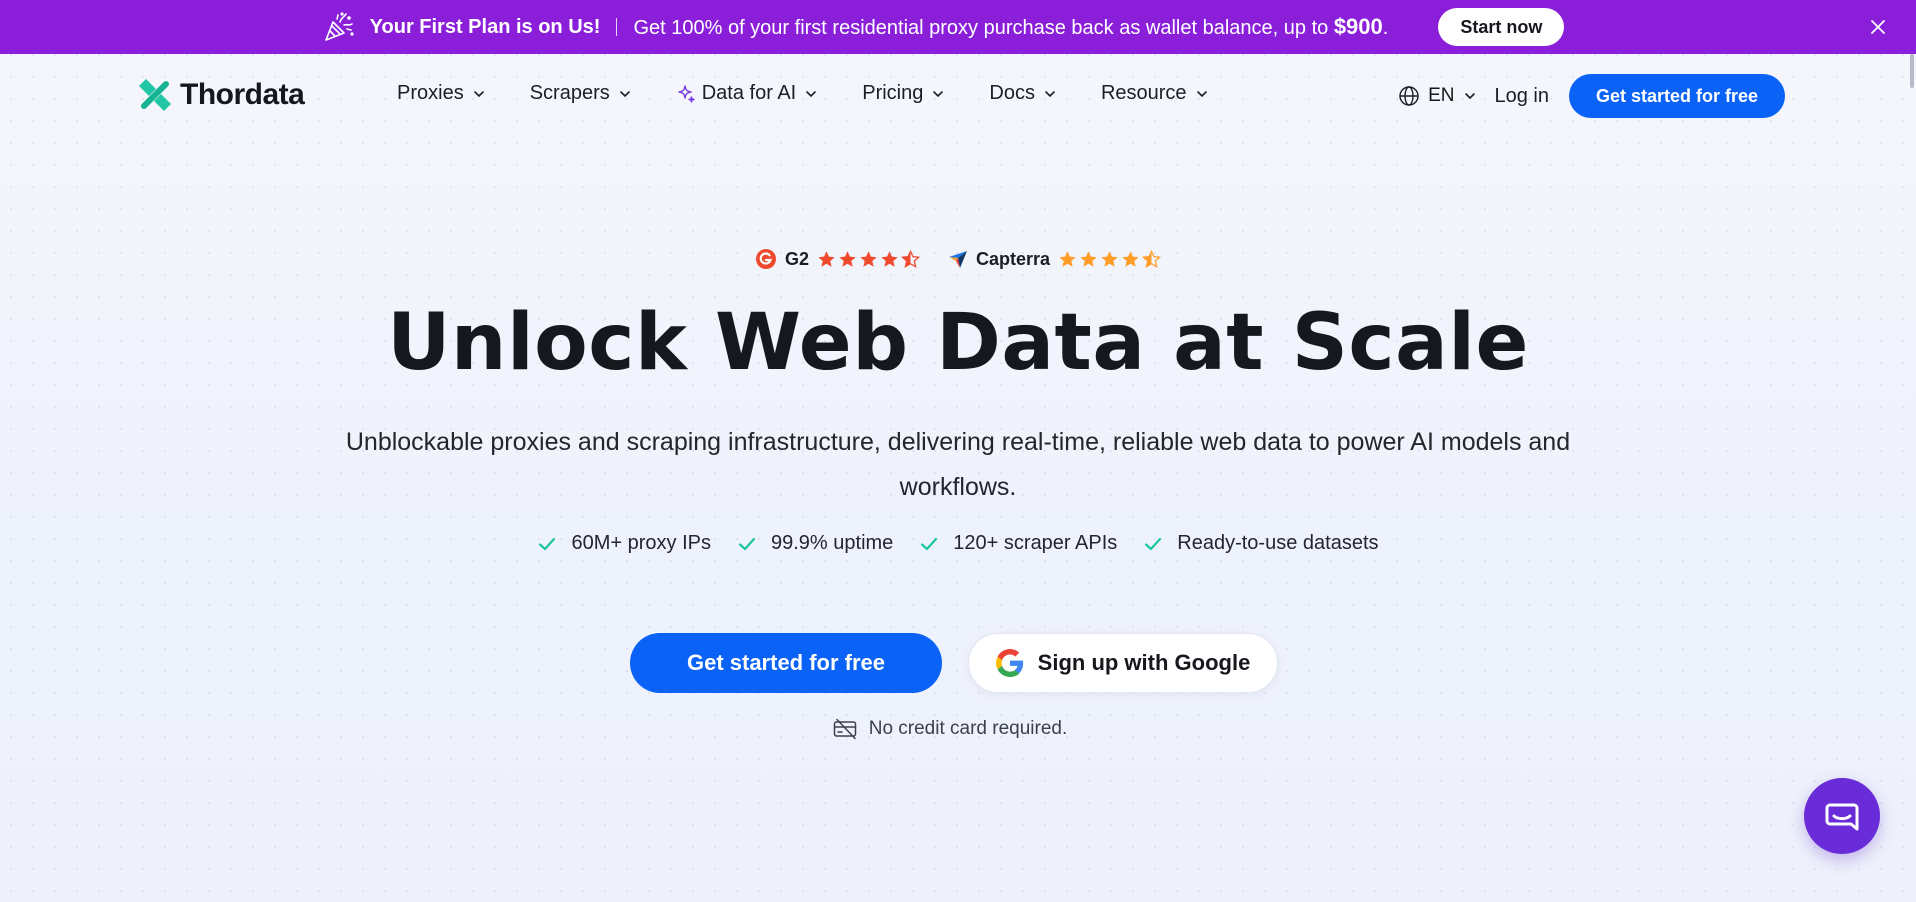 The width and height of the screenshot is (1916, 902). What do you see at coordinates (155, 95) in the screenshot?
I see `thordata-logo-icon` at bounding box center [155, 95].